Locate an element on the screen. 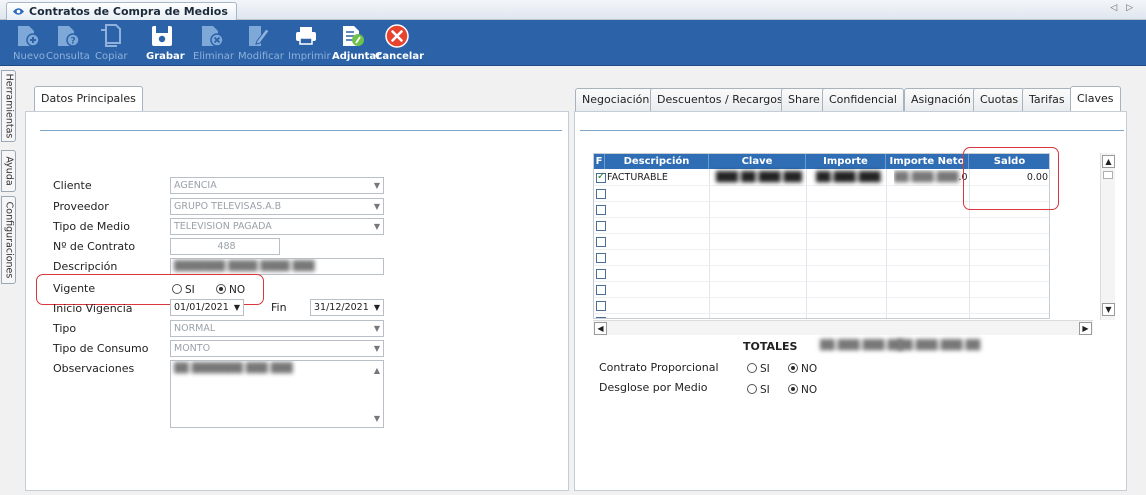  tab-share: Share is located at coordinates (804, 100).